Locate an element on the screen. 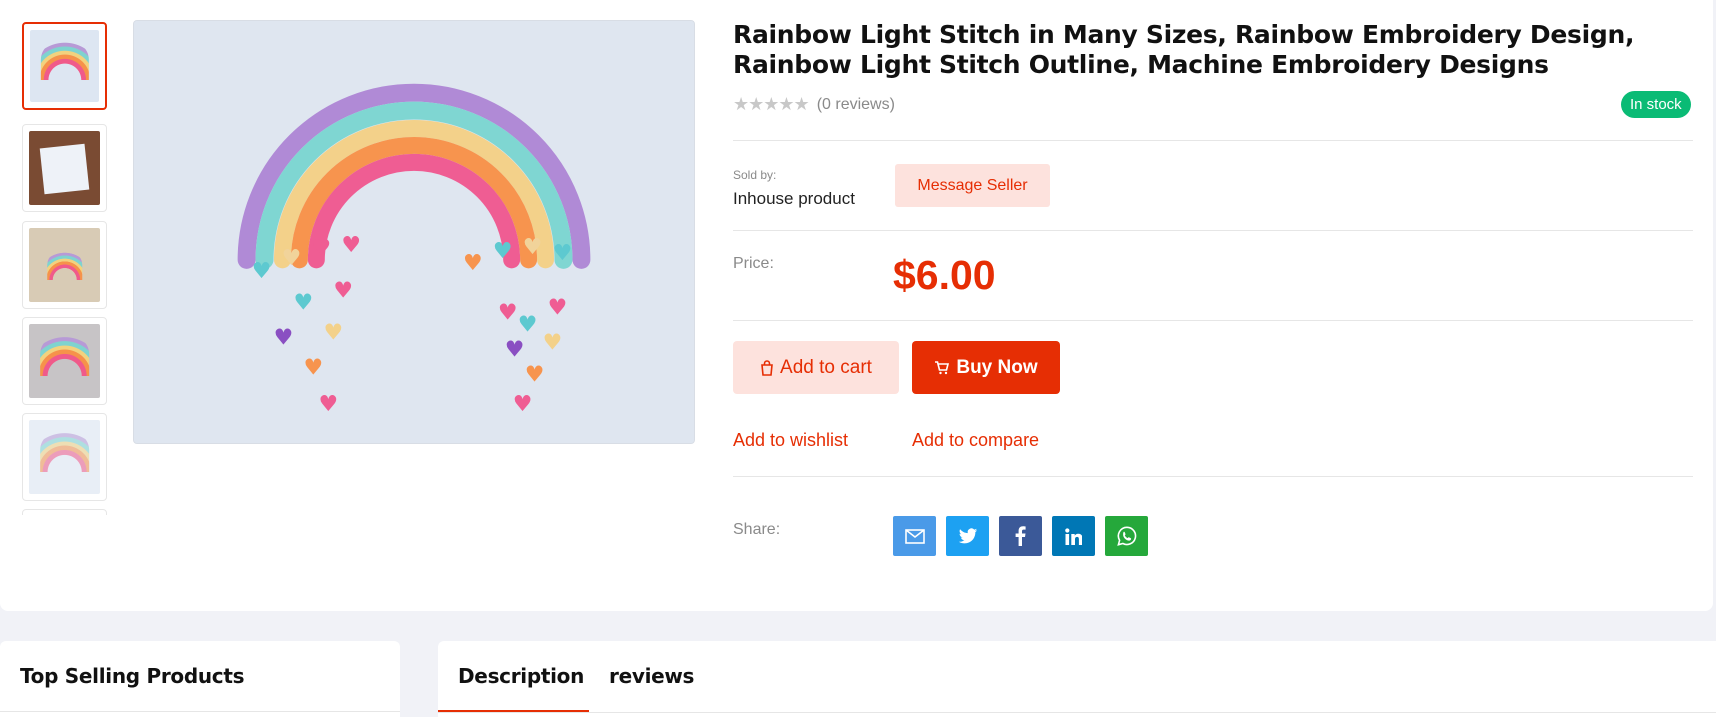 The width and height of the screenshot is (1716, 717). share-facebook-button is located at coordinates (1020, 536).